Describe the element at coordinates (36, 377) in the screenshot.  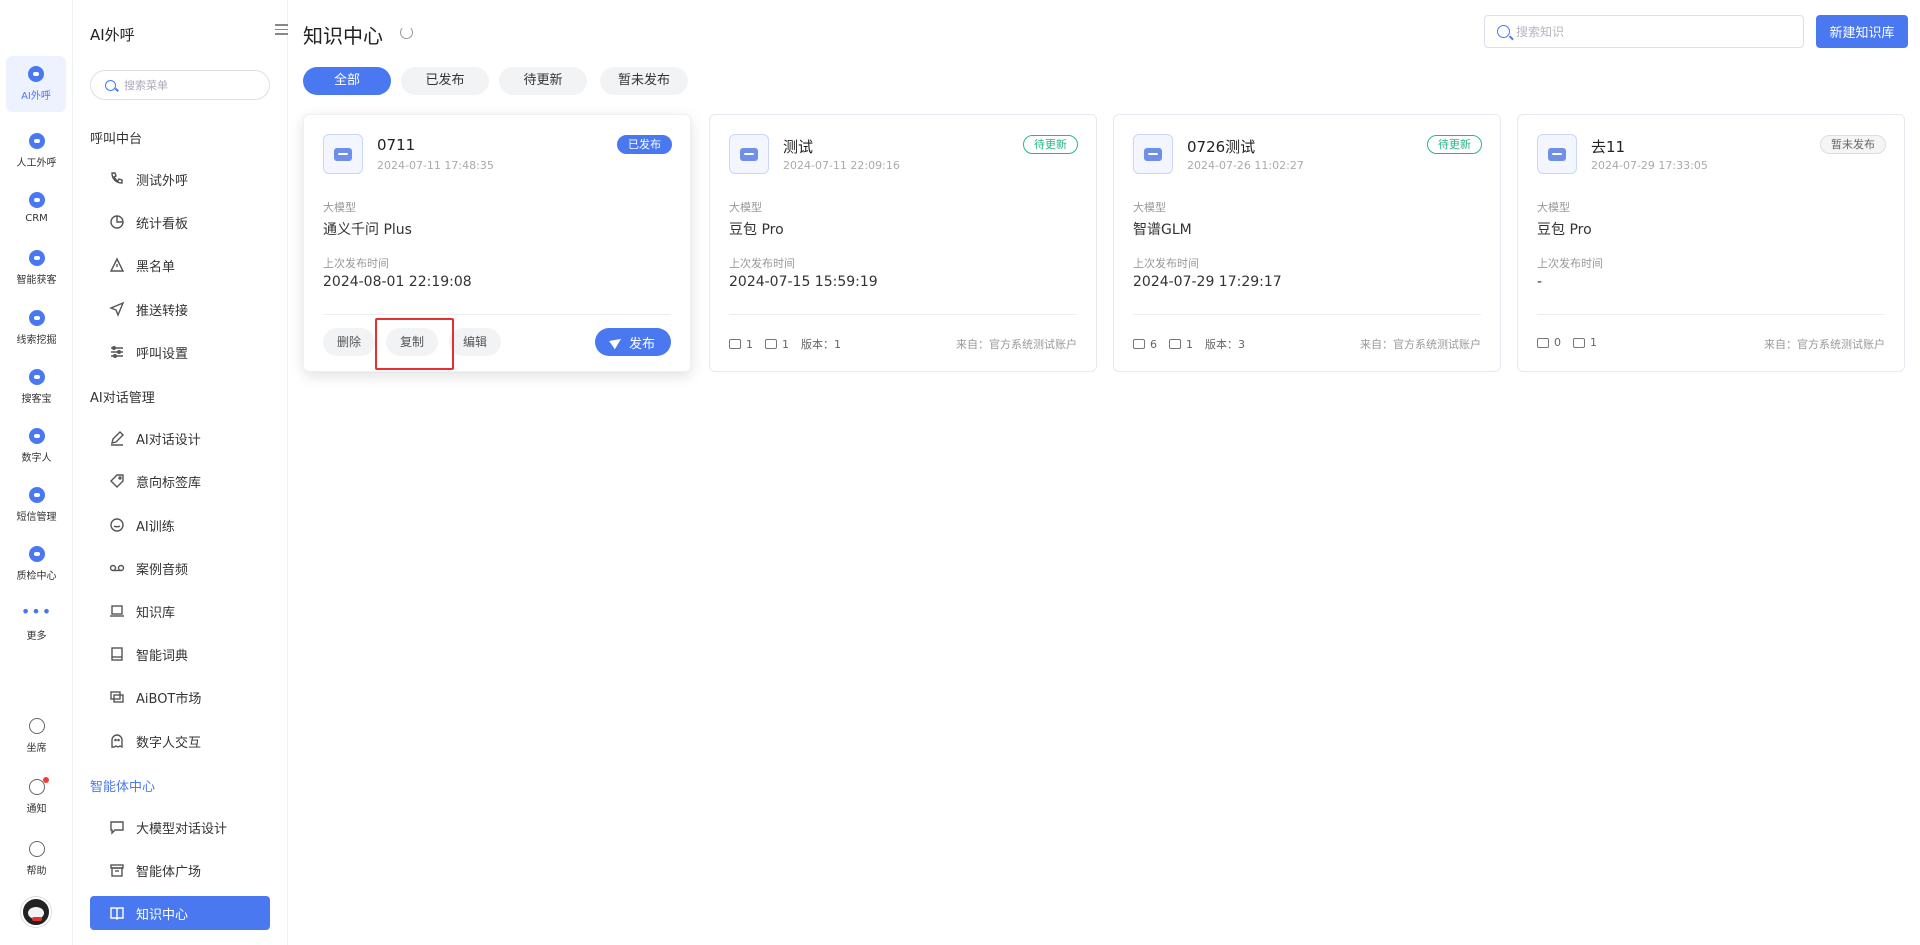
I see `phone-icon` at that location.